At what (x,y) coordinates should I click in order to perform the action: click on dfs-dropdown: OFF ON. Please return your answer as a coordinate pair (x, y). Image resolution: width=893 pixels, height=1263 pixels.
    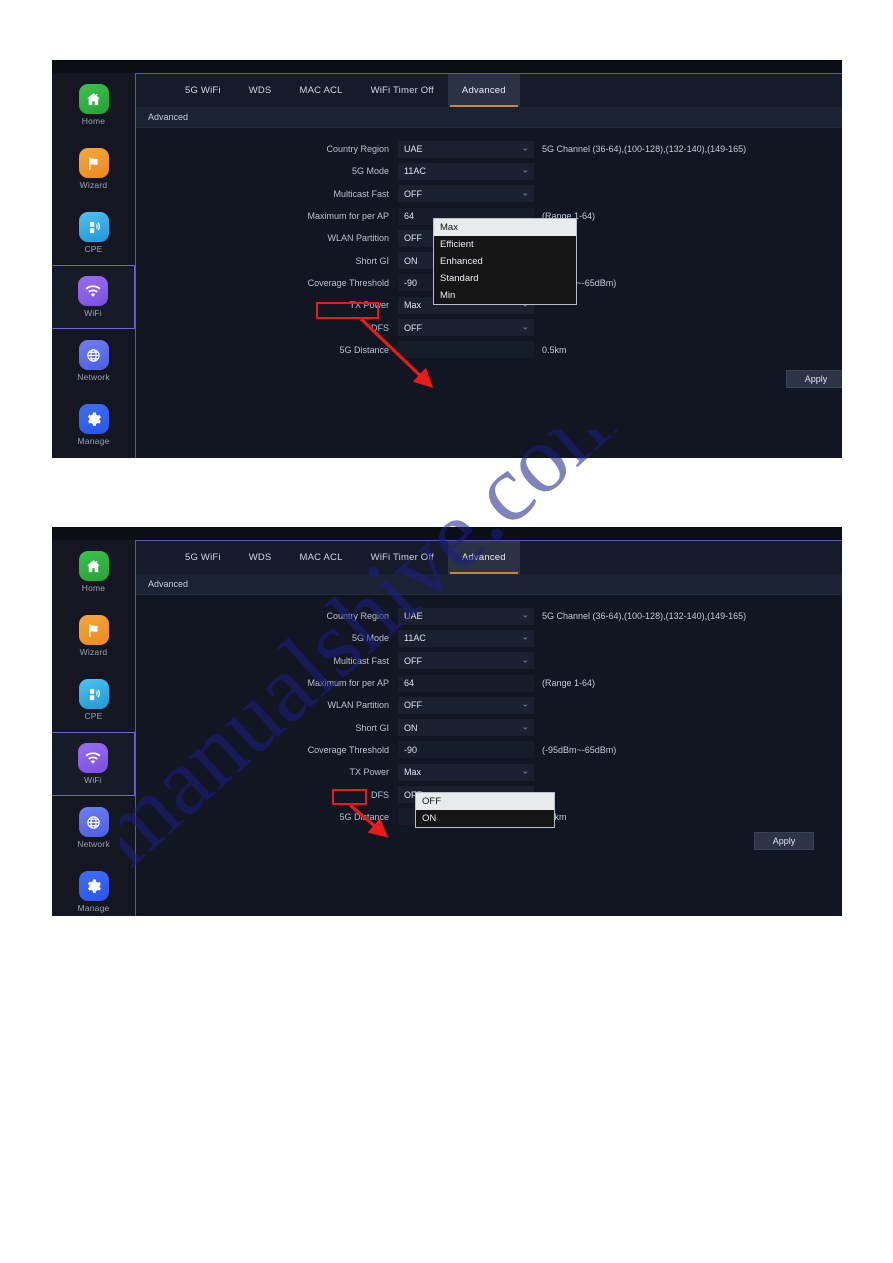
    Looking at the image, I should click on (485, 810).